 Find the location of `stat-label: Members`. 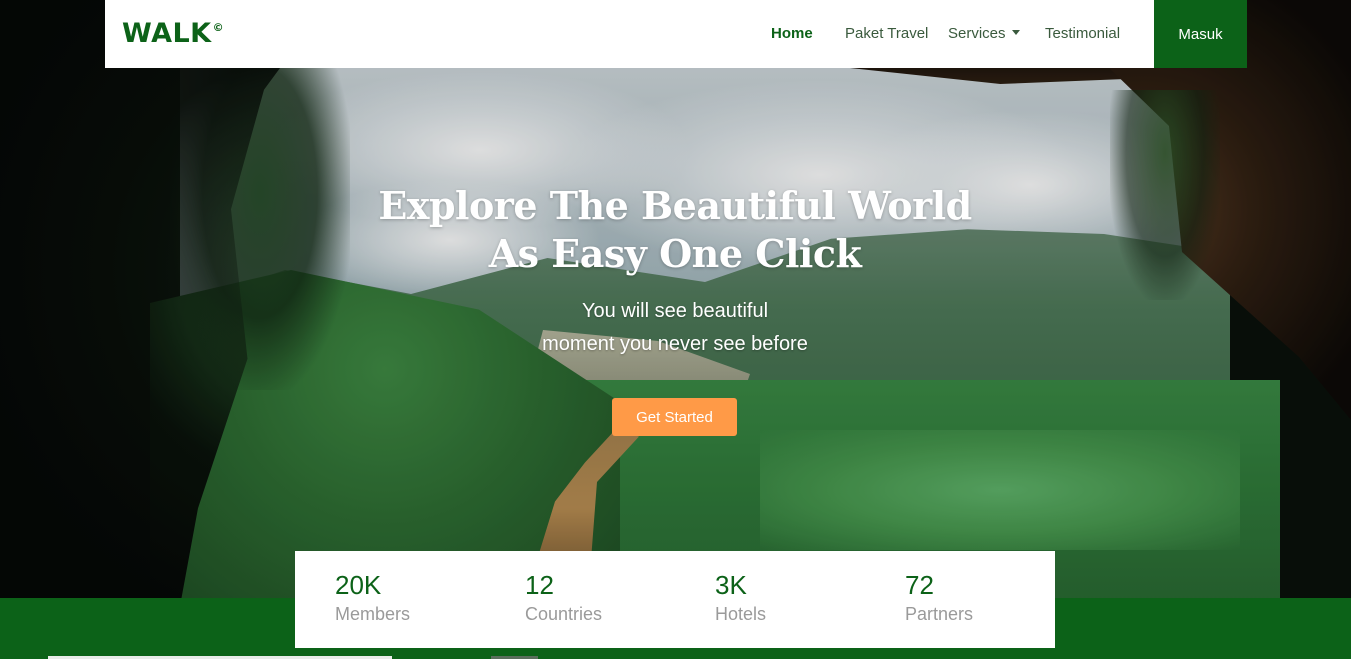

stat-label: Members is located at coordinates (373, 614).